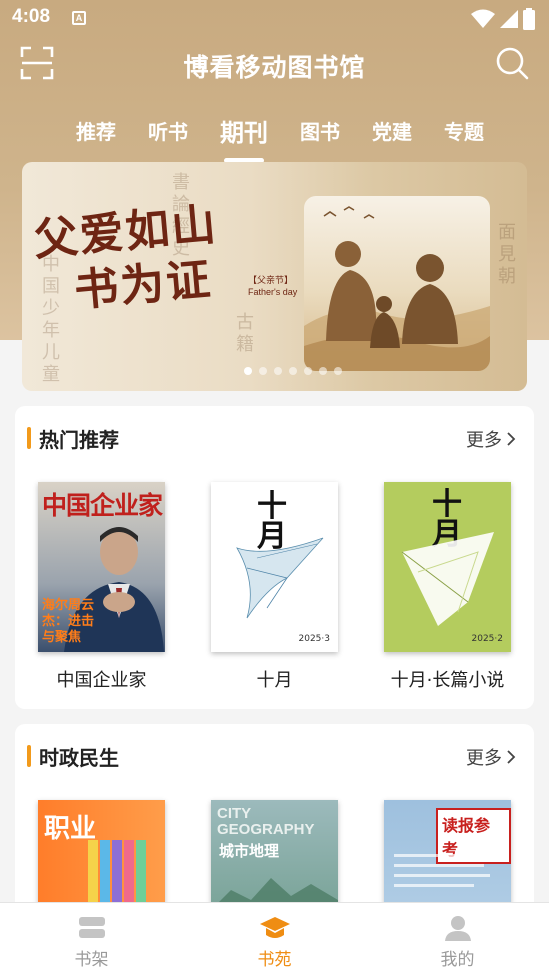  What do you see at coordinates (101, 680) in the screenshot?
I see `book-title: 中国企业家` at bounding box center [101, 680].